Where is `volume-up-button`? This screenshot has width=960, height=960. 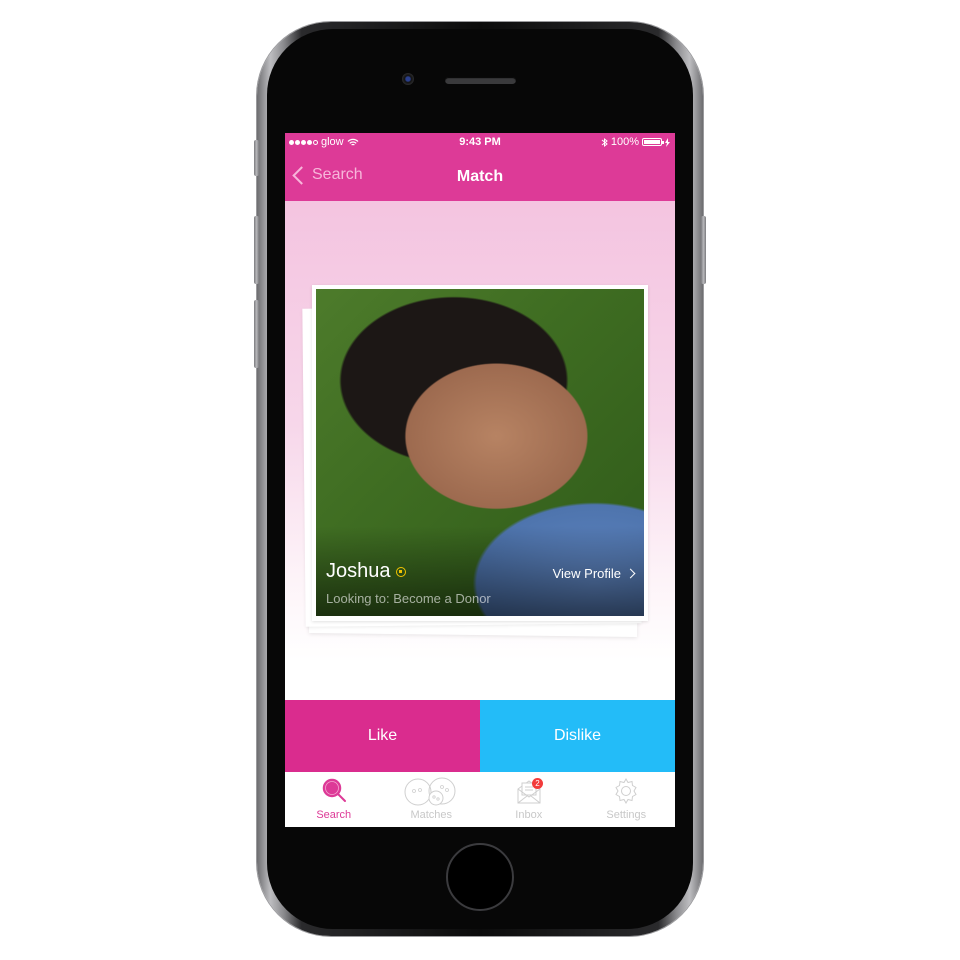 volume-up-button is located at coordinates (256, 250).